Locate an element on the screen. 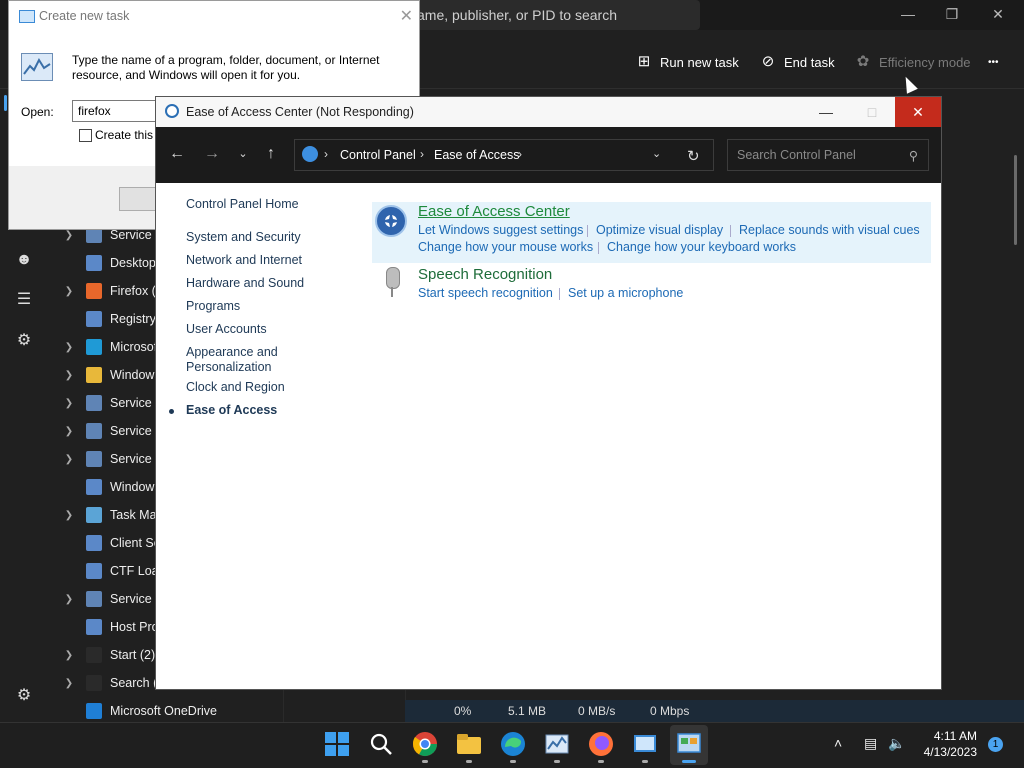 The height and width of the screenshot is (768, 1024). minimize-button: — is located at coordinates (826, 112).